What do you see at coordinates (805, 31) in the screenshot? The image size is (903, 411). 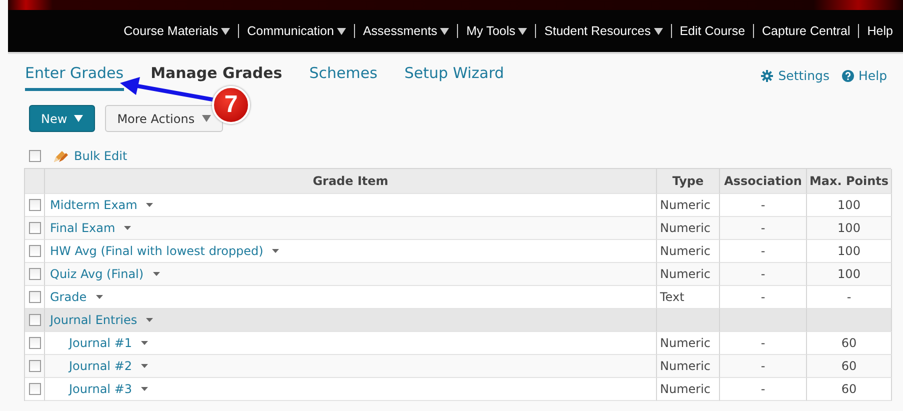 I see `nav-link: Capture Central` at bounding box center [805, 31].